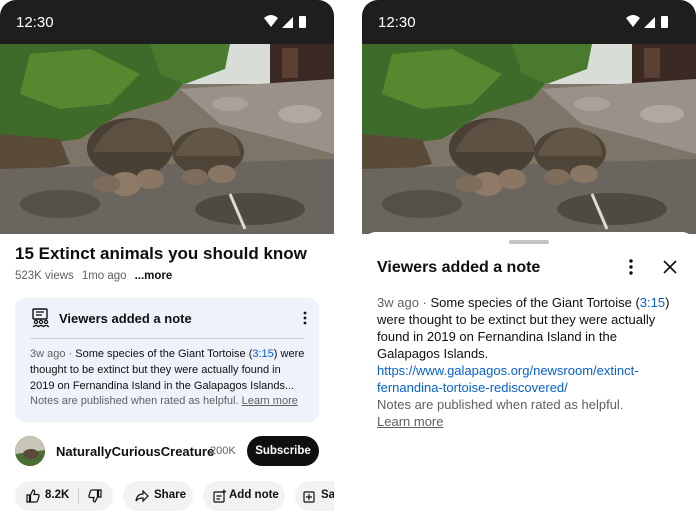  Describe the element at coordinates (48, 354) in the screenshot. I see `note-age: 3w ago` at that location.